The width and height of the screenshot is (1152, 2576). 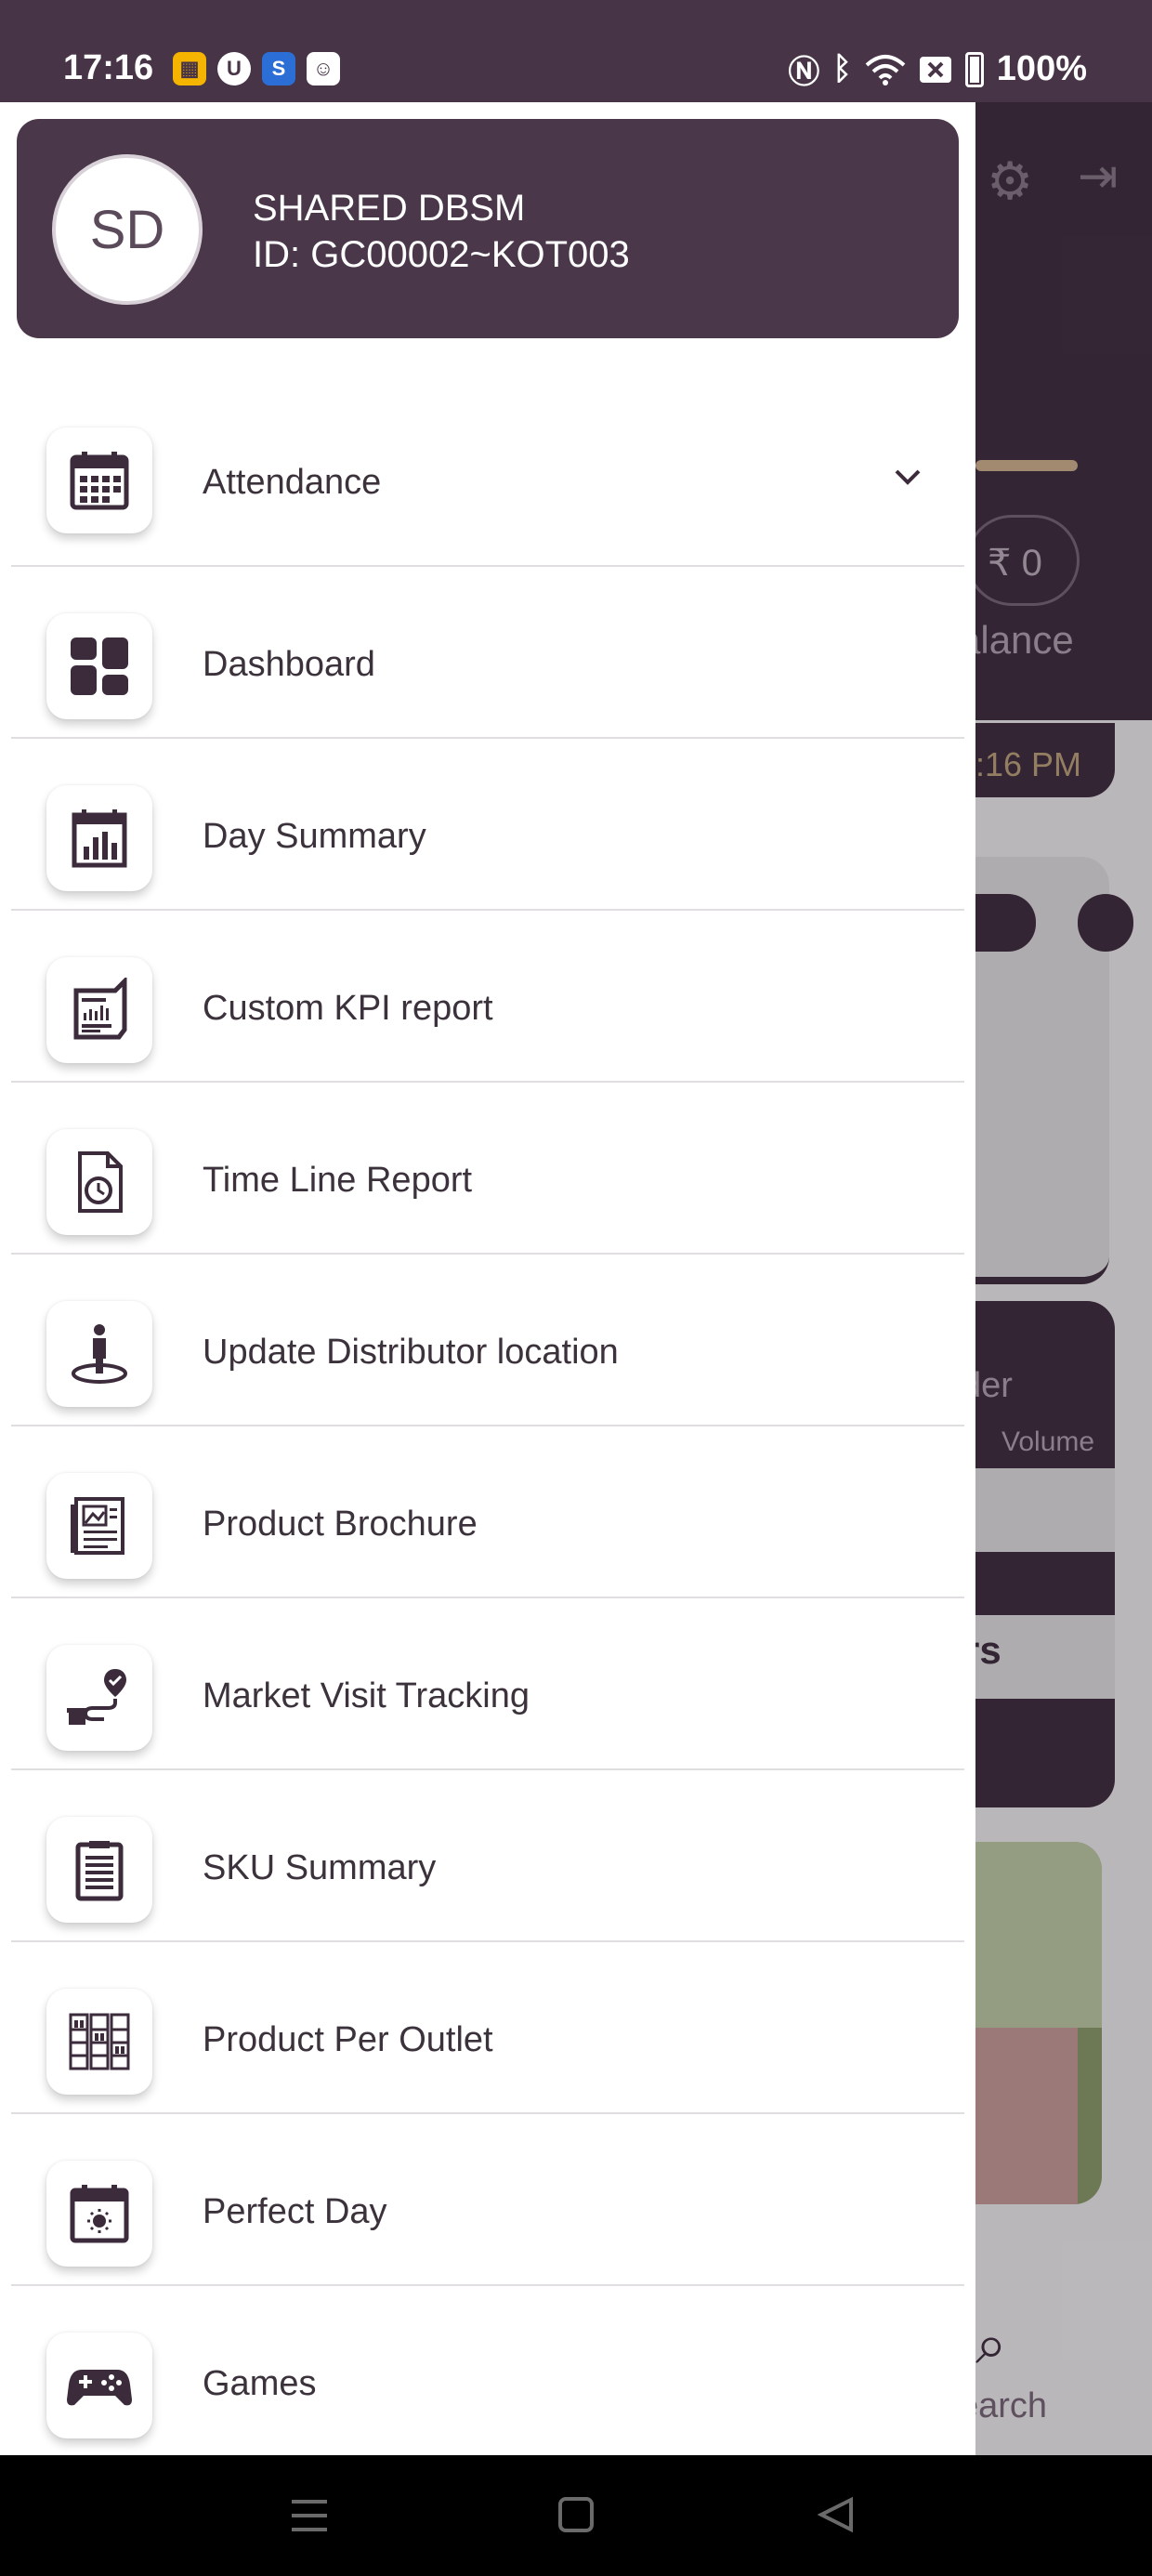 I want to click on status-time: 17:16, so click(x=108, y=67).